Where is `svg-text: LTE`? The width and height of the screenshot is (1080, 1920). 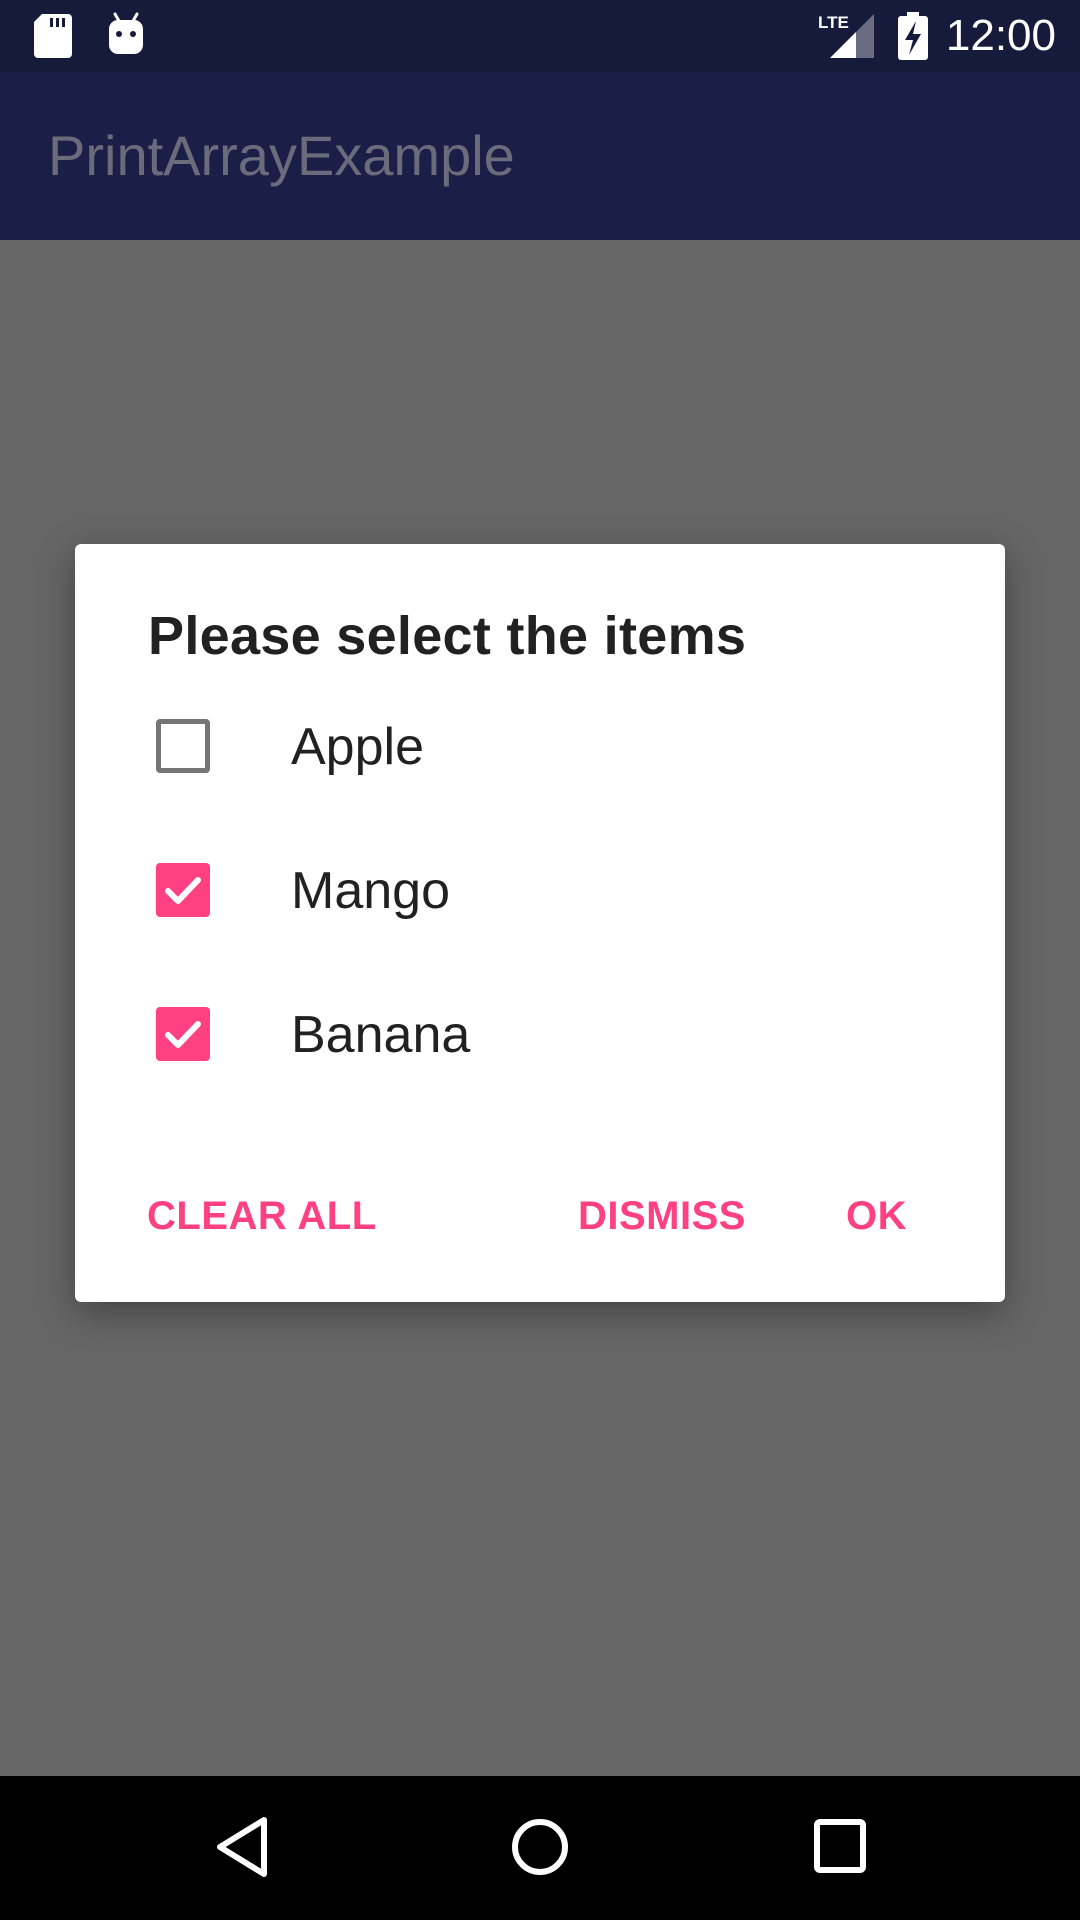 svg-text: LTE is located at coordinates (833, 22).